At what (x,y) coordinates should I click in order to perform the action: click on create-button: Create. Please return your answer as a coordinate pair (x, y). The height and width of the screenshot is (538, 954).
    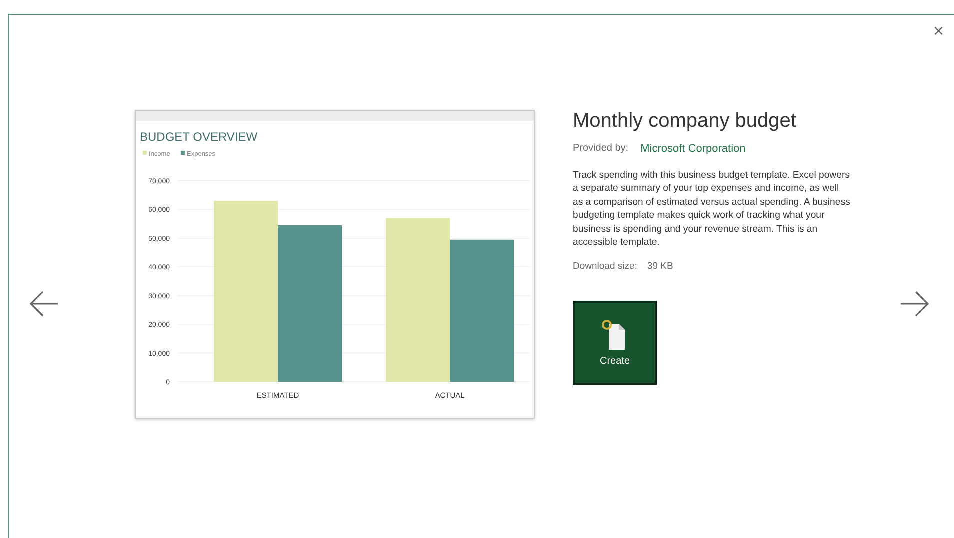
    Looking at the image, I should click on (615, 343).